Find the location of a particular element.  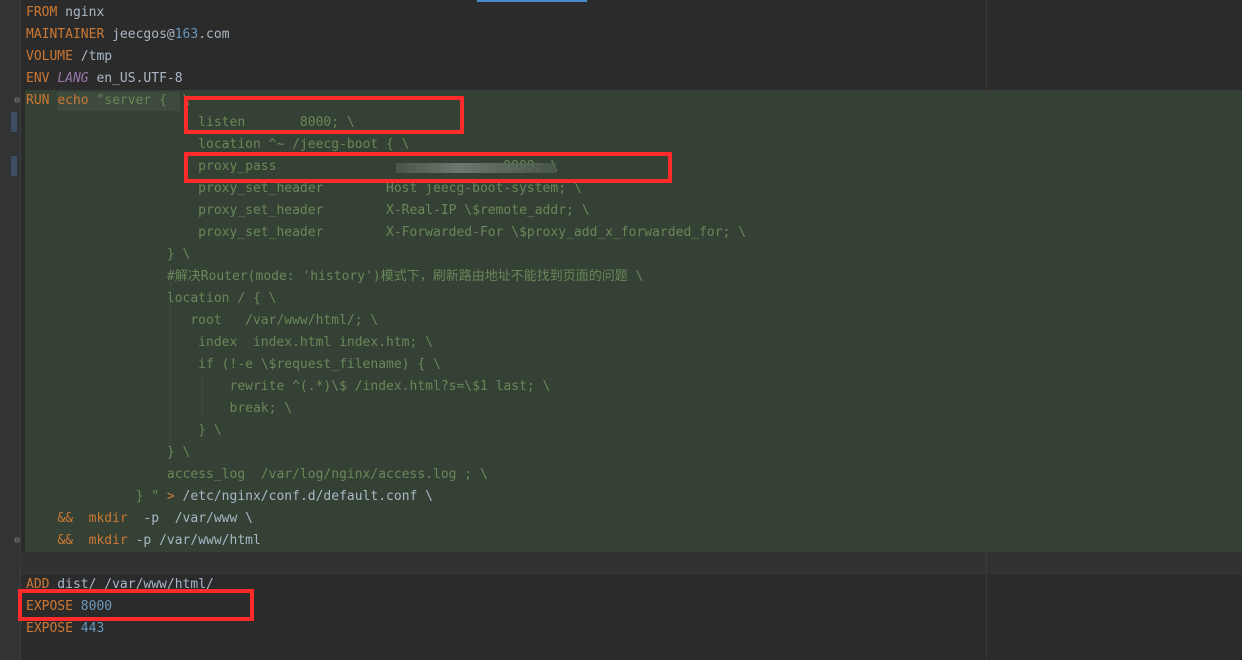

code-line: access_log /var/log/nginx/access.log ; \ is located at coordinates (257, 475).